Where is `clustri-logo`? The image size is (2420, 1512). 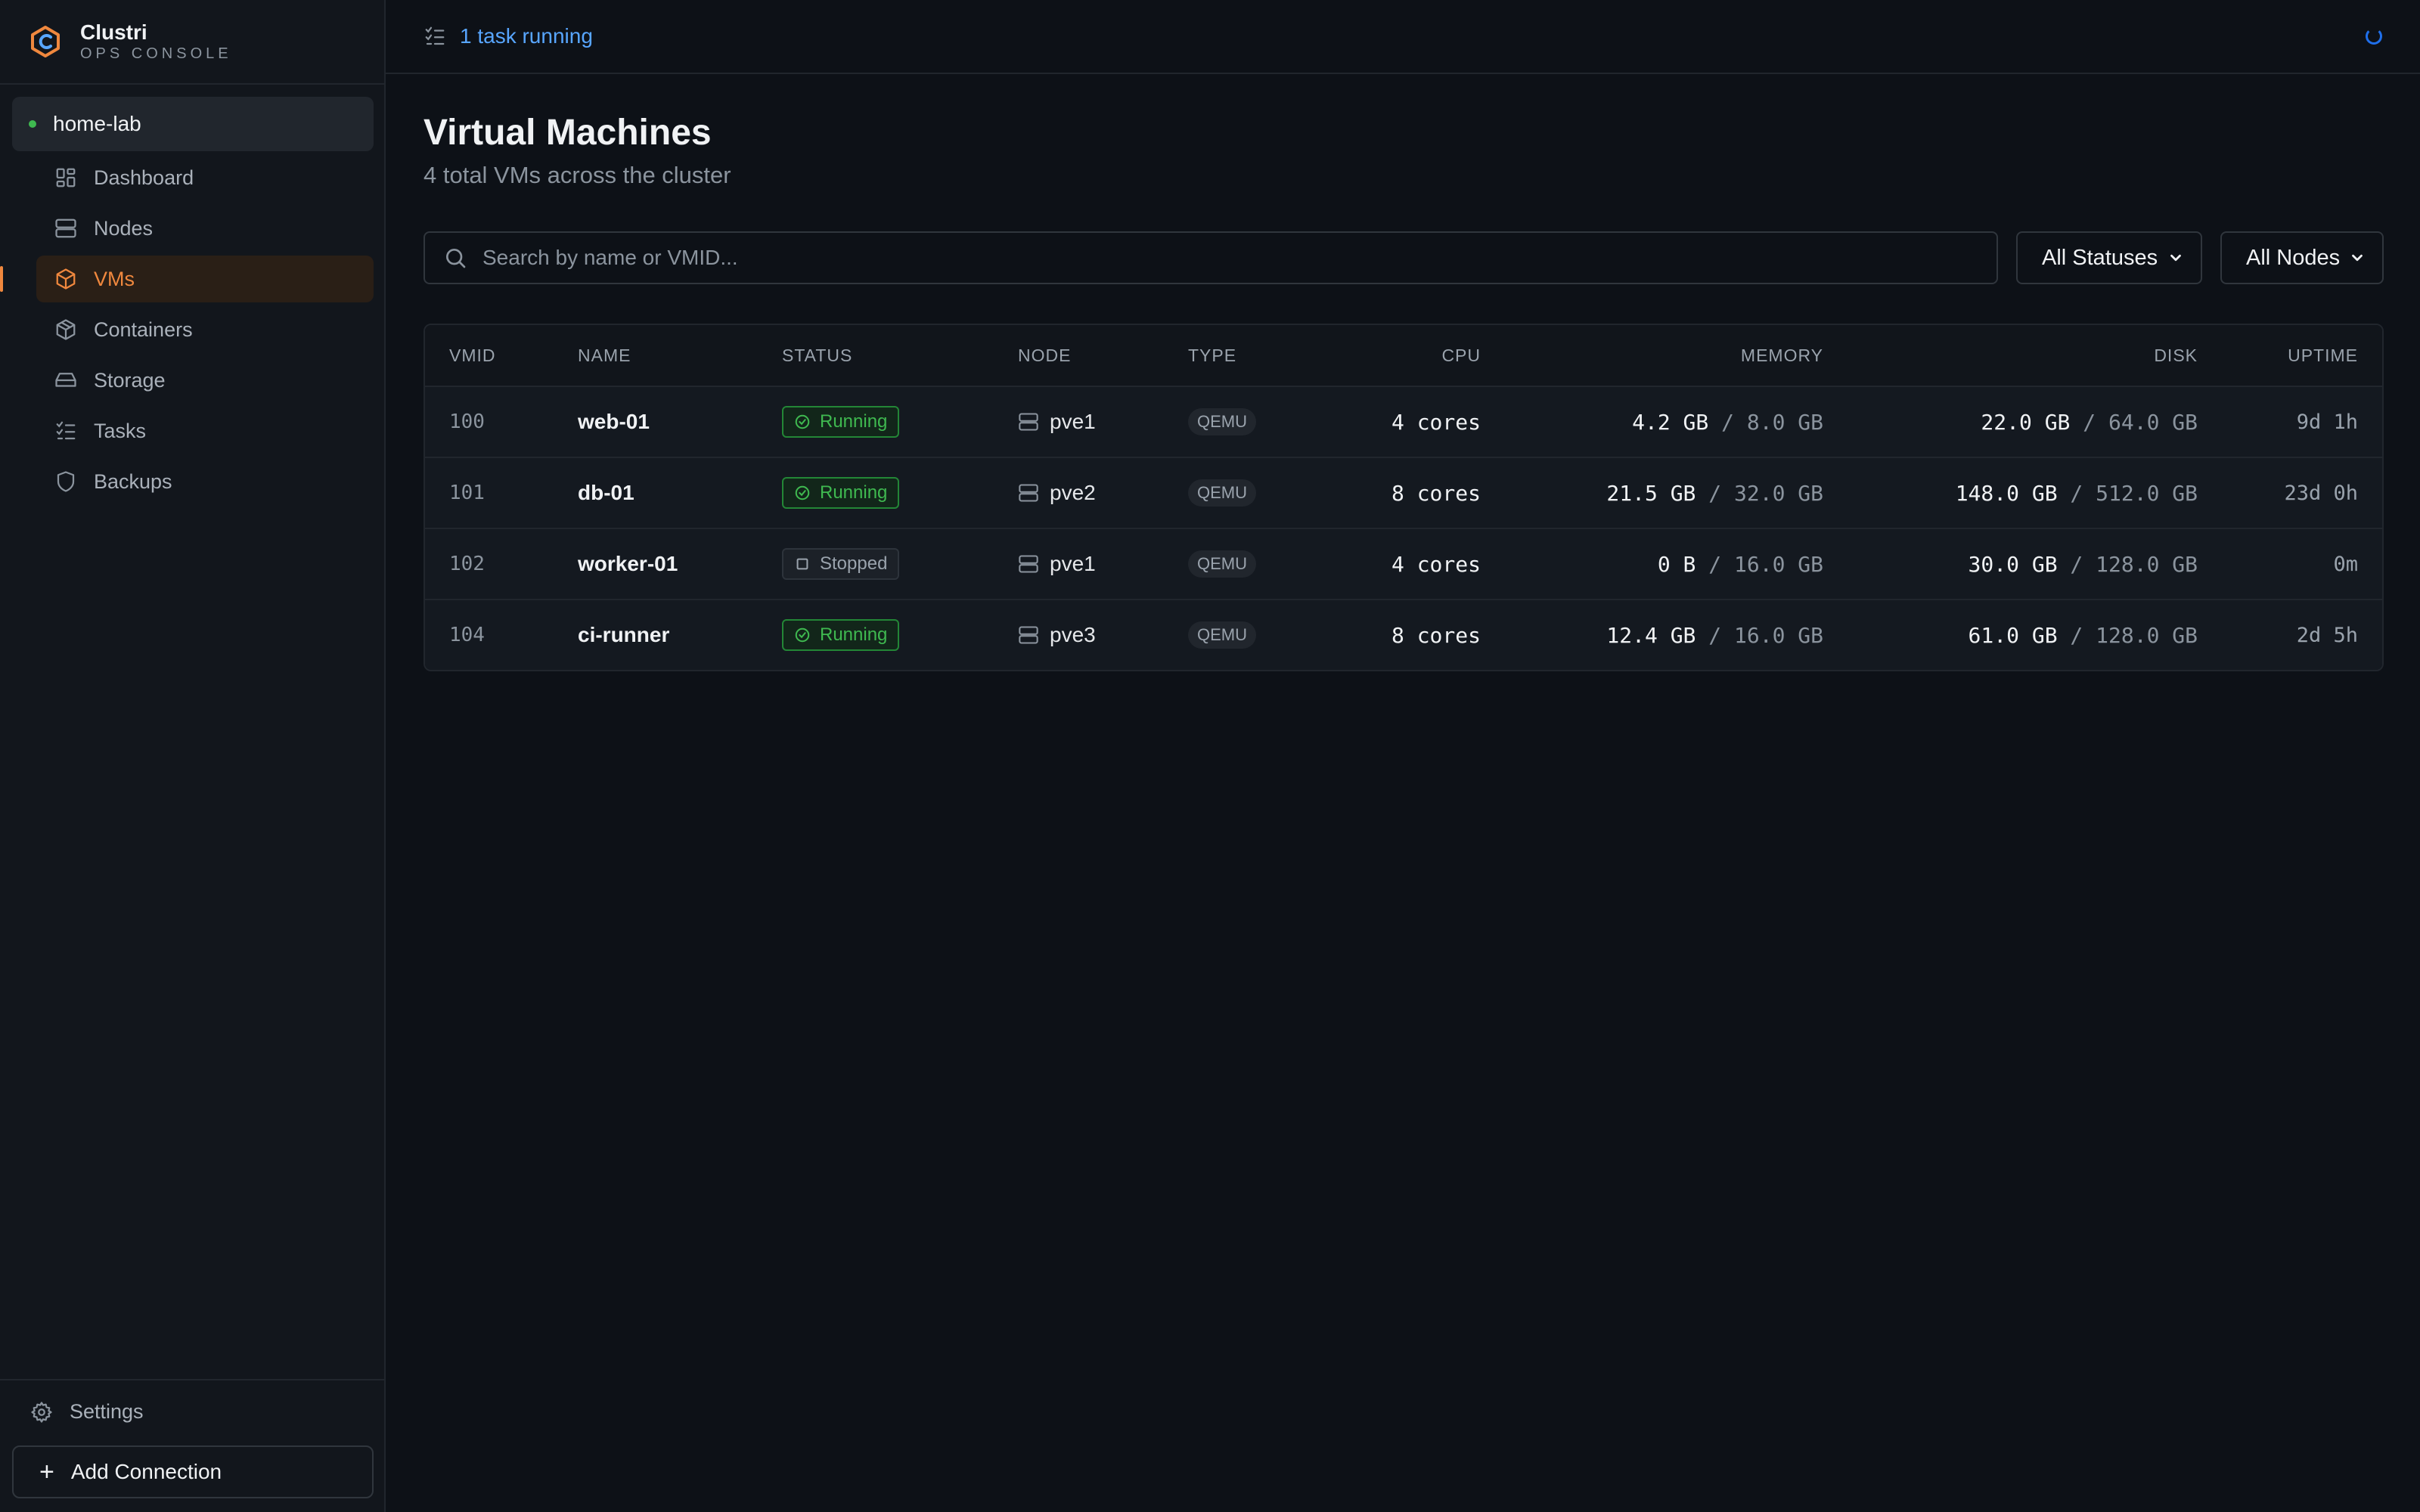 clustri-logo is located at coordinates (45, 42).